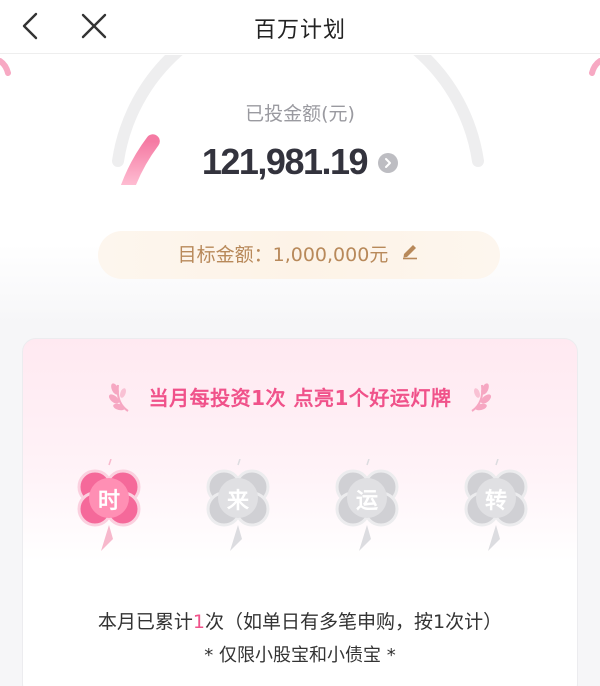 This screenshot has height=686, width=600. Describe the element at coordinates (283, 255) in the screenshot. I see `target-amount-text: 目标金额：1,000,000元` at that location.